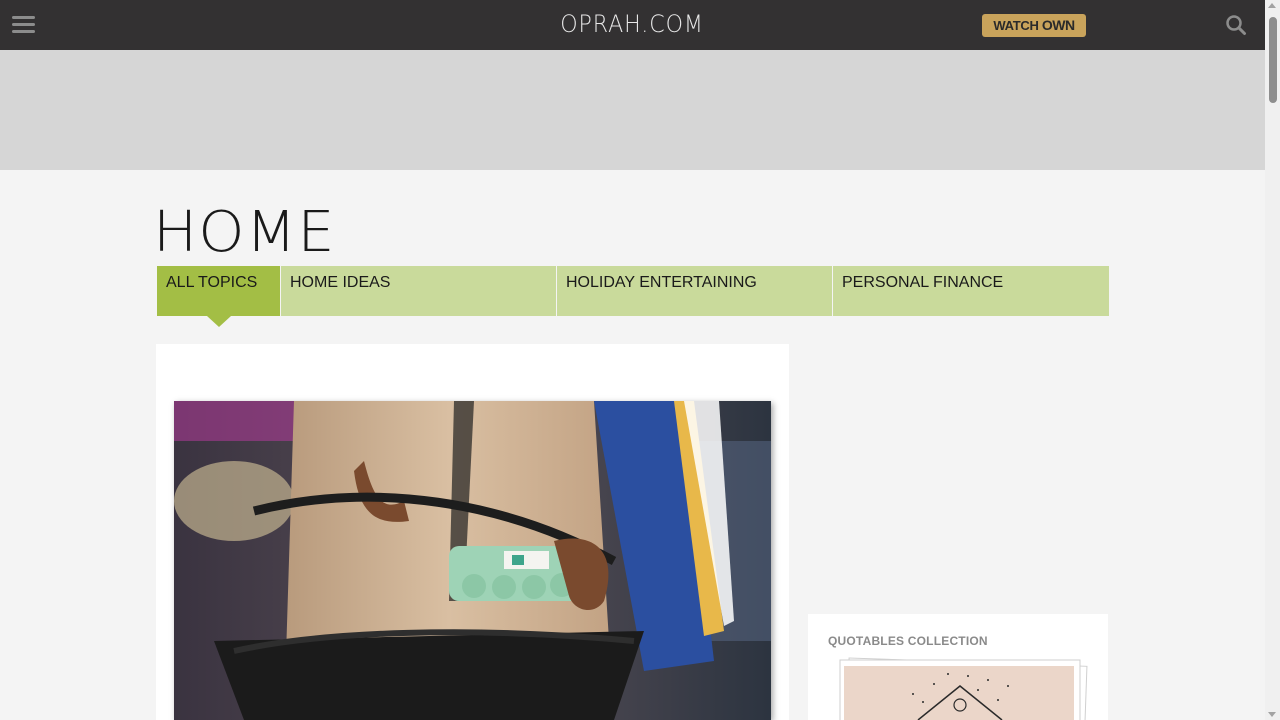 The image size is (1280, 720). I want to click on top-navigation-bar: OPRAH.COM WATCH OWN, so click(632, 25).